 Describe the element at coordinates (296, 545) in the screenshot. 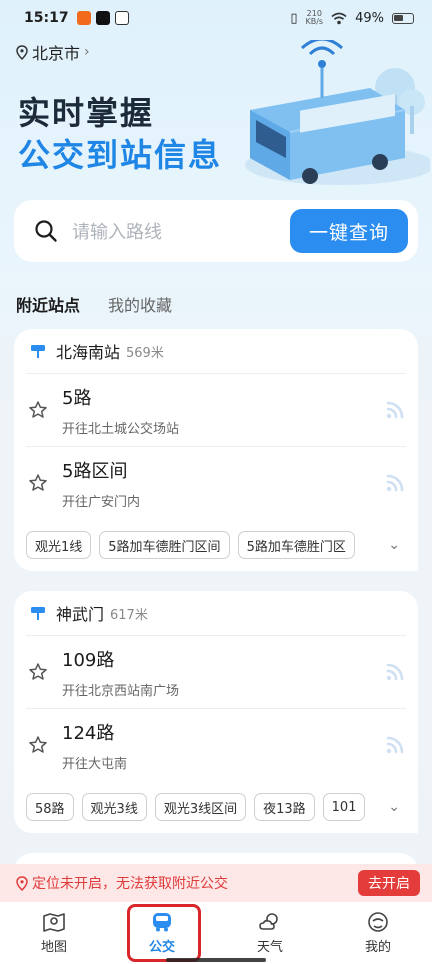

I see `route-chip: 5路加车德胜门区` at that location.